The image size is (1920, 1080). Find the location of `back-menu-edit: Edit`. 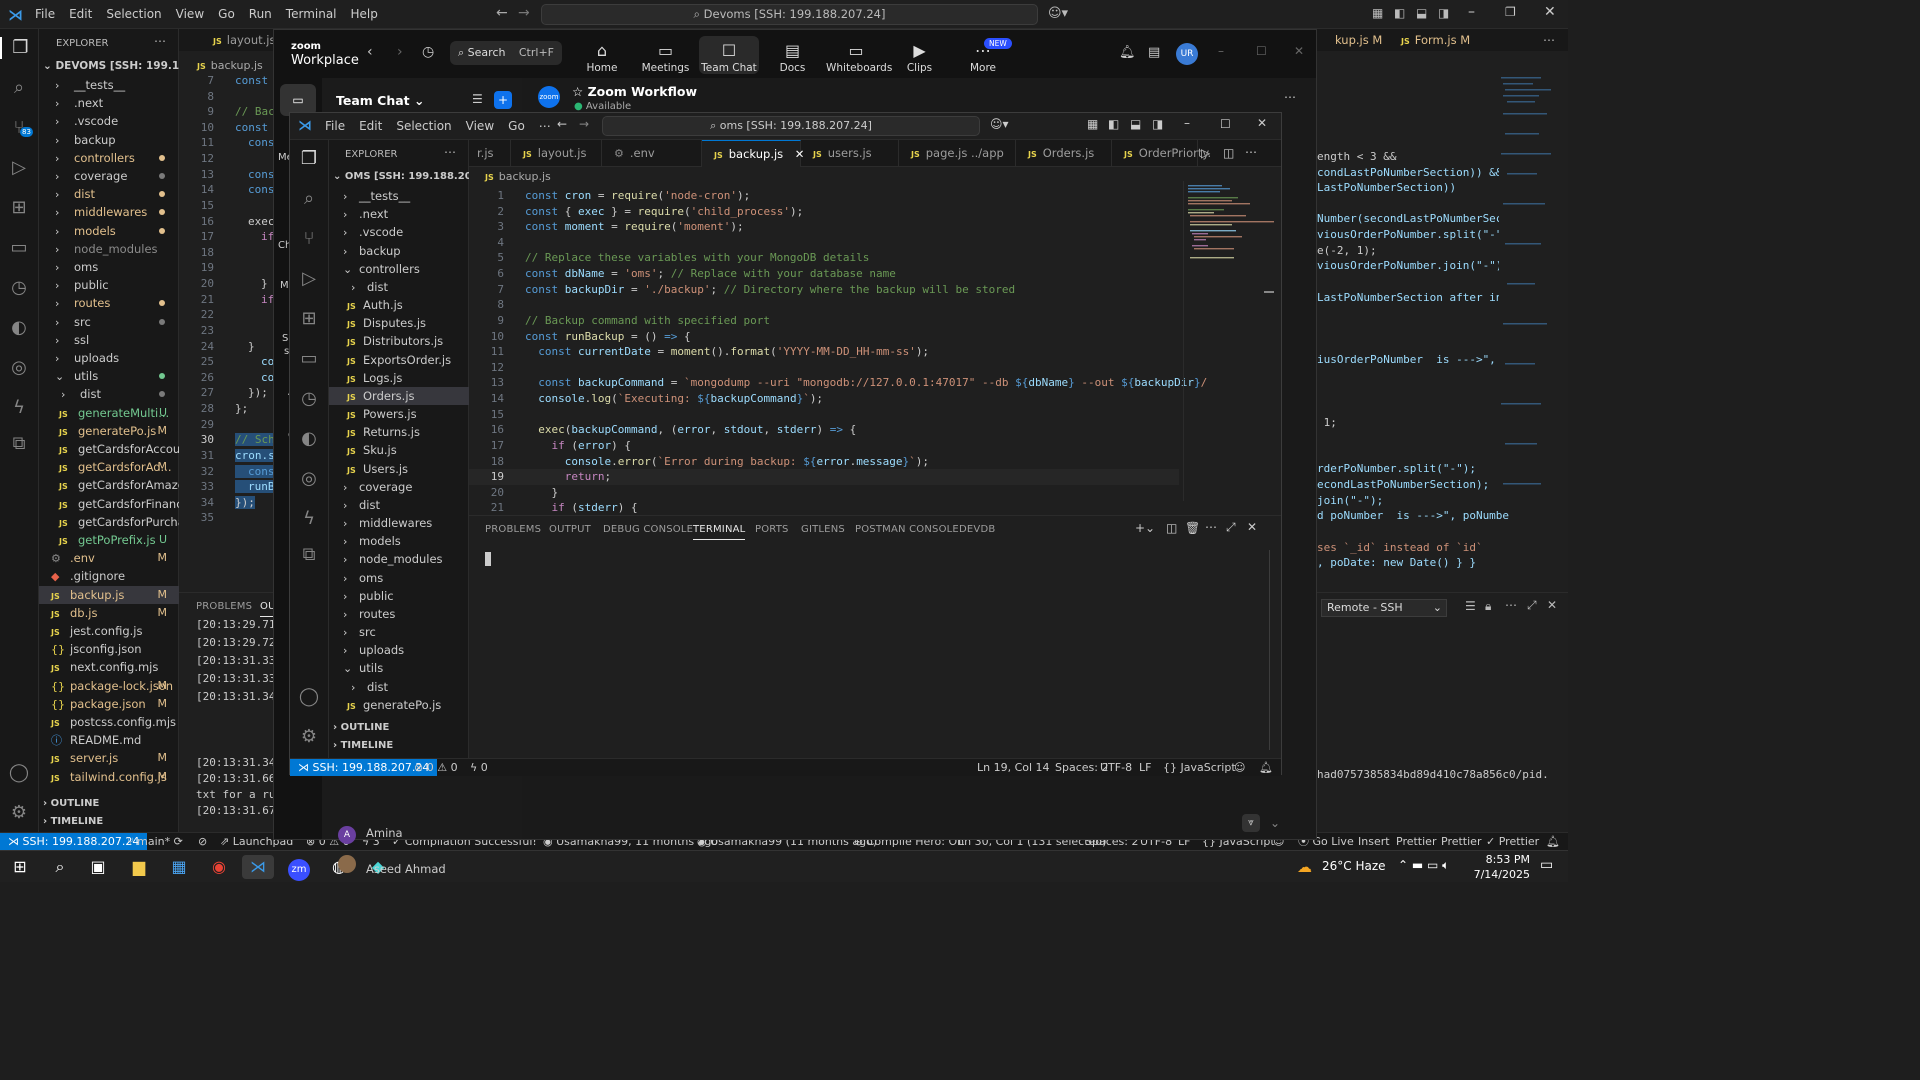

back-menu-edit: Edit is located at coordinates (80, 14).